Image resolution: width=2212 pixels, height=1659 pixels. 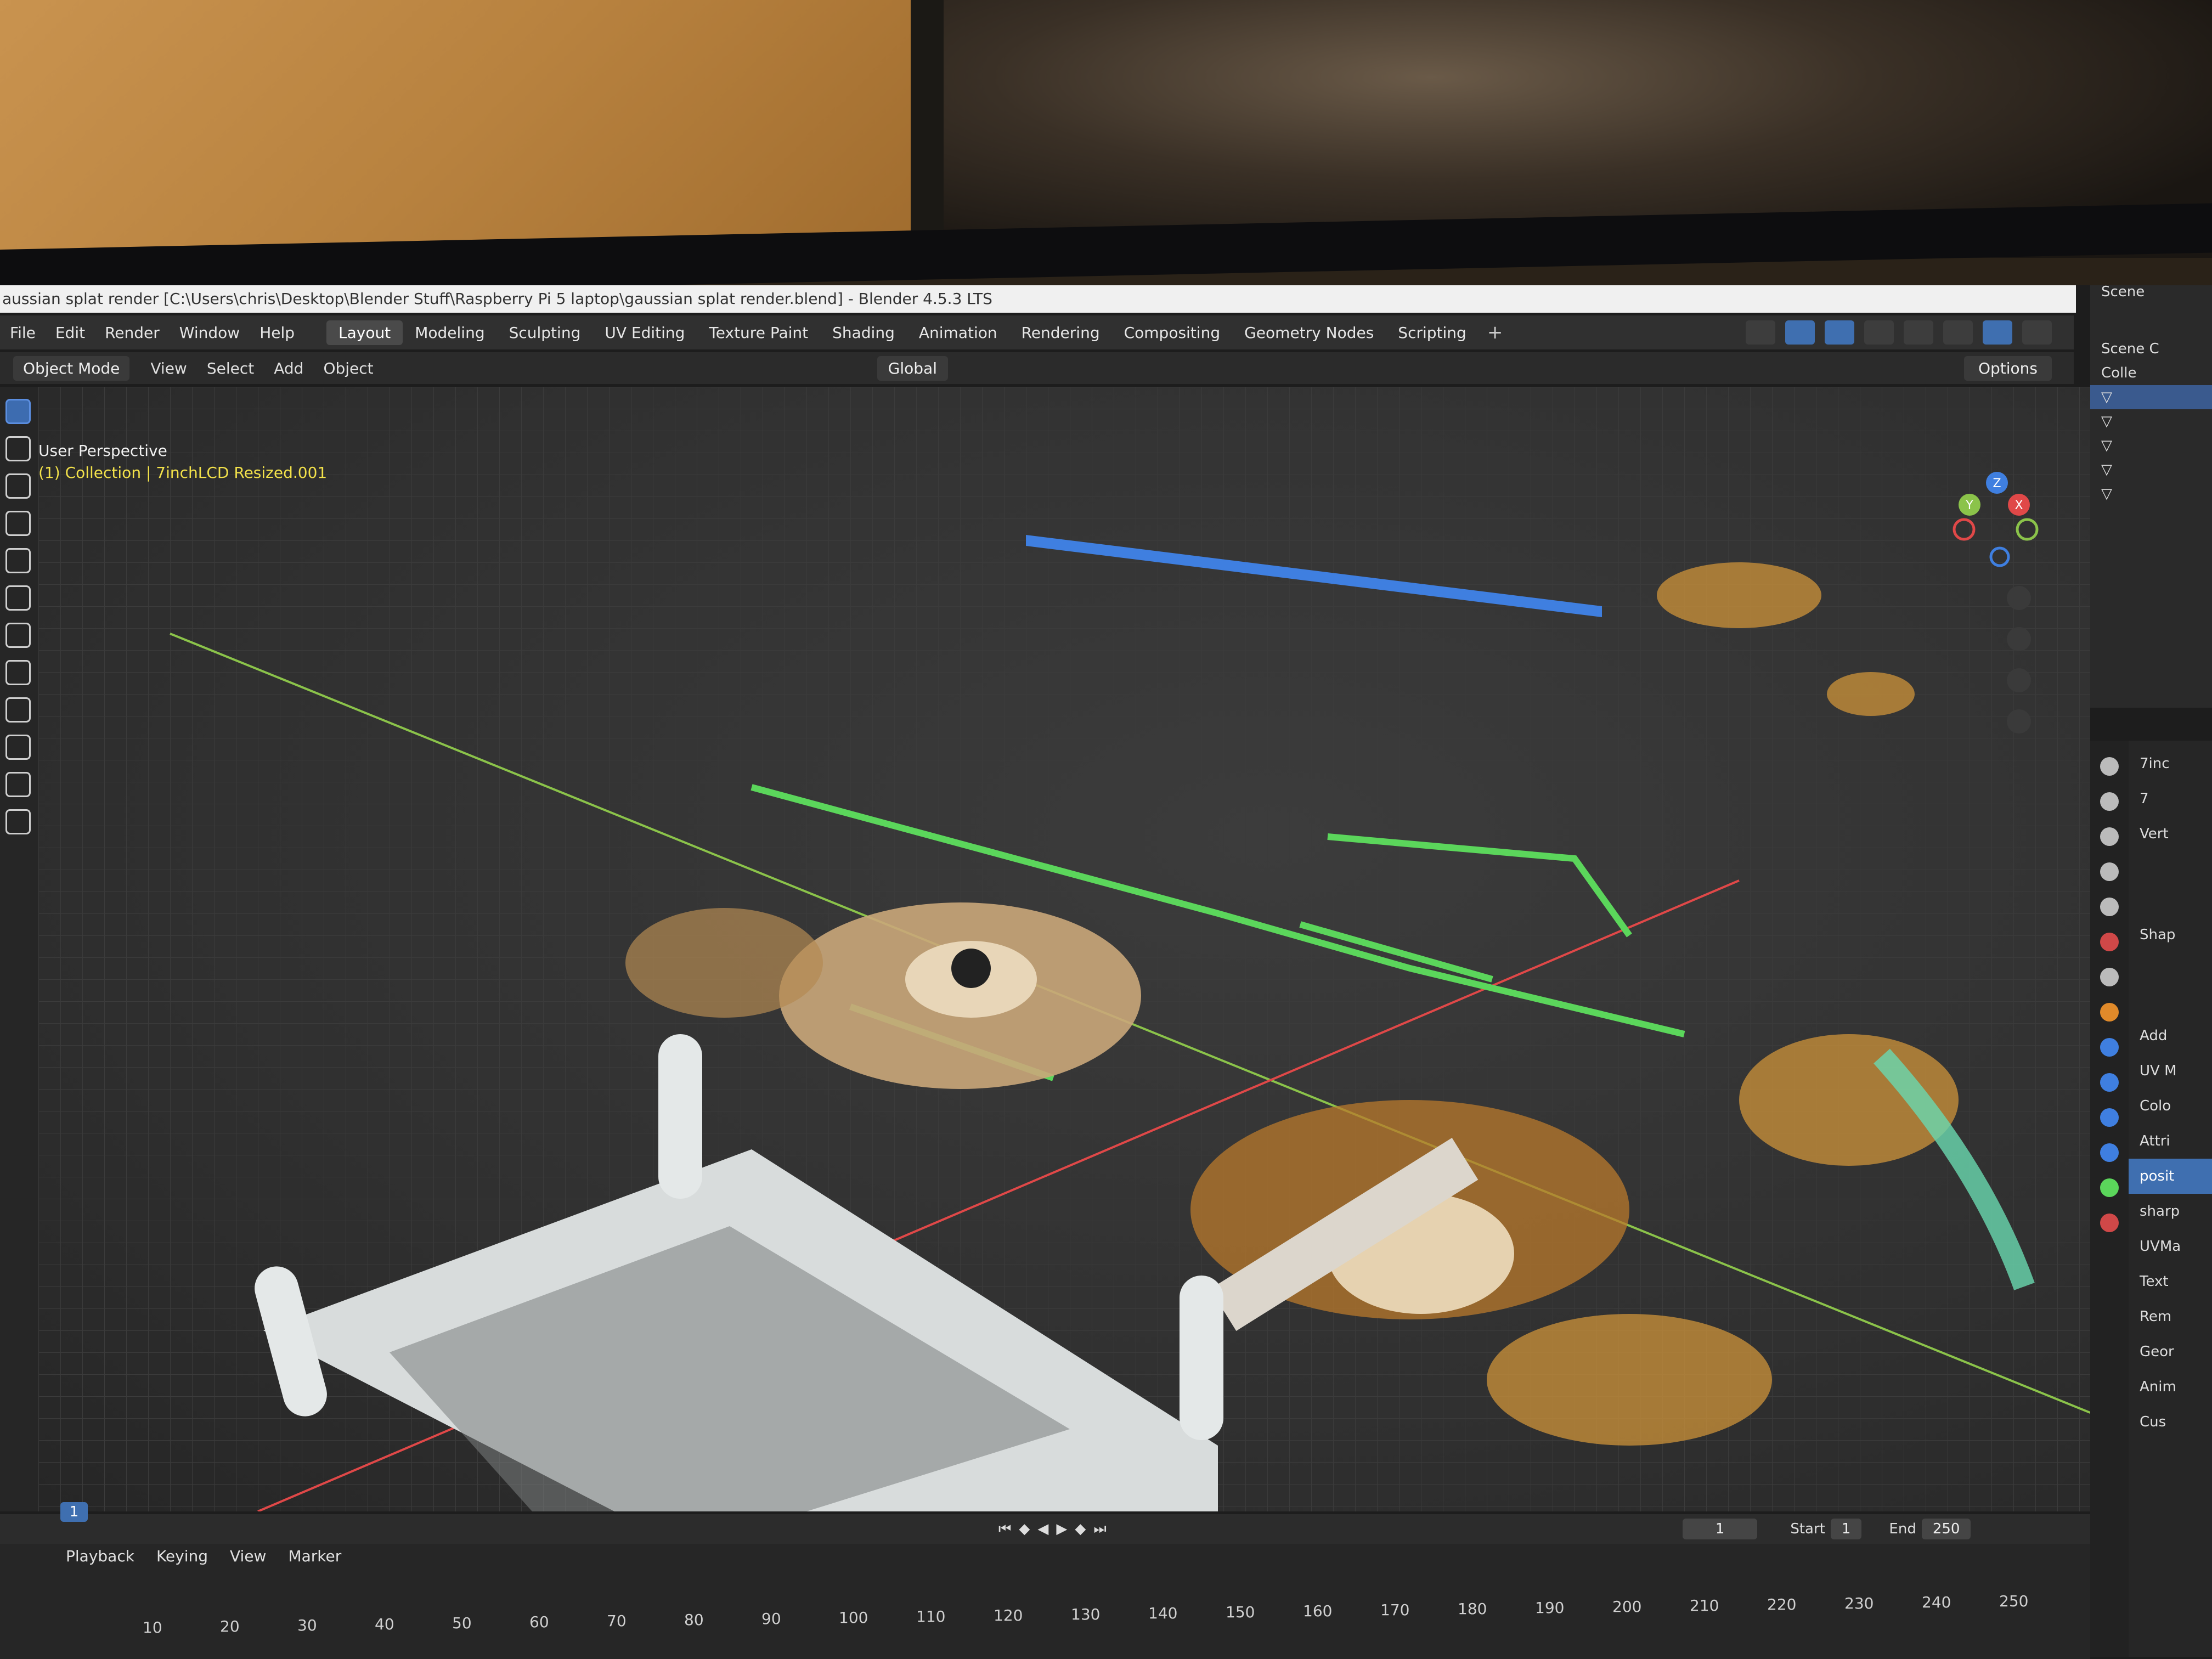 I want to click on neg-y-ball, so click(x=2028, y=529).